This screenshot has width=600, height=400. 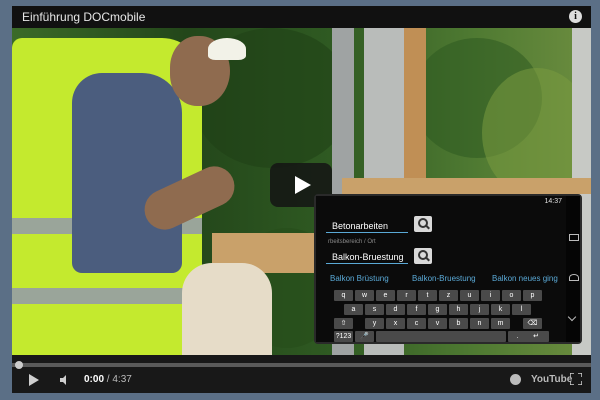 What do you see at coordinates (406, 295) in the screenshot?
I see `keyboard-key: r` at bounding box center [406, 295].